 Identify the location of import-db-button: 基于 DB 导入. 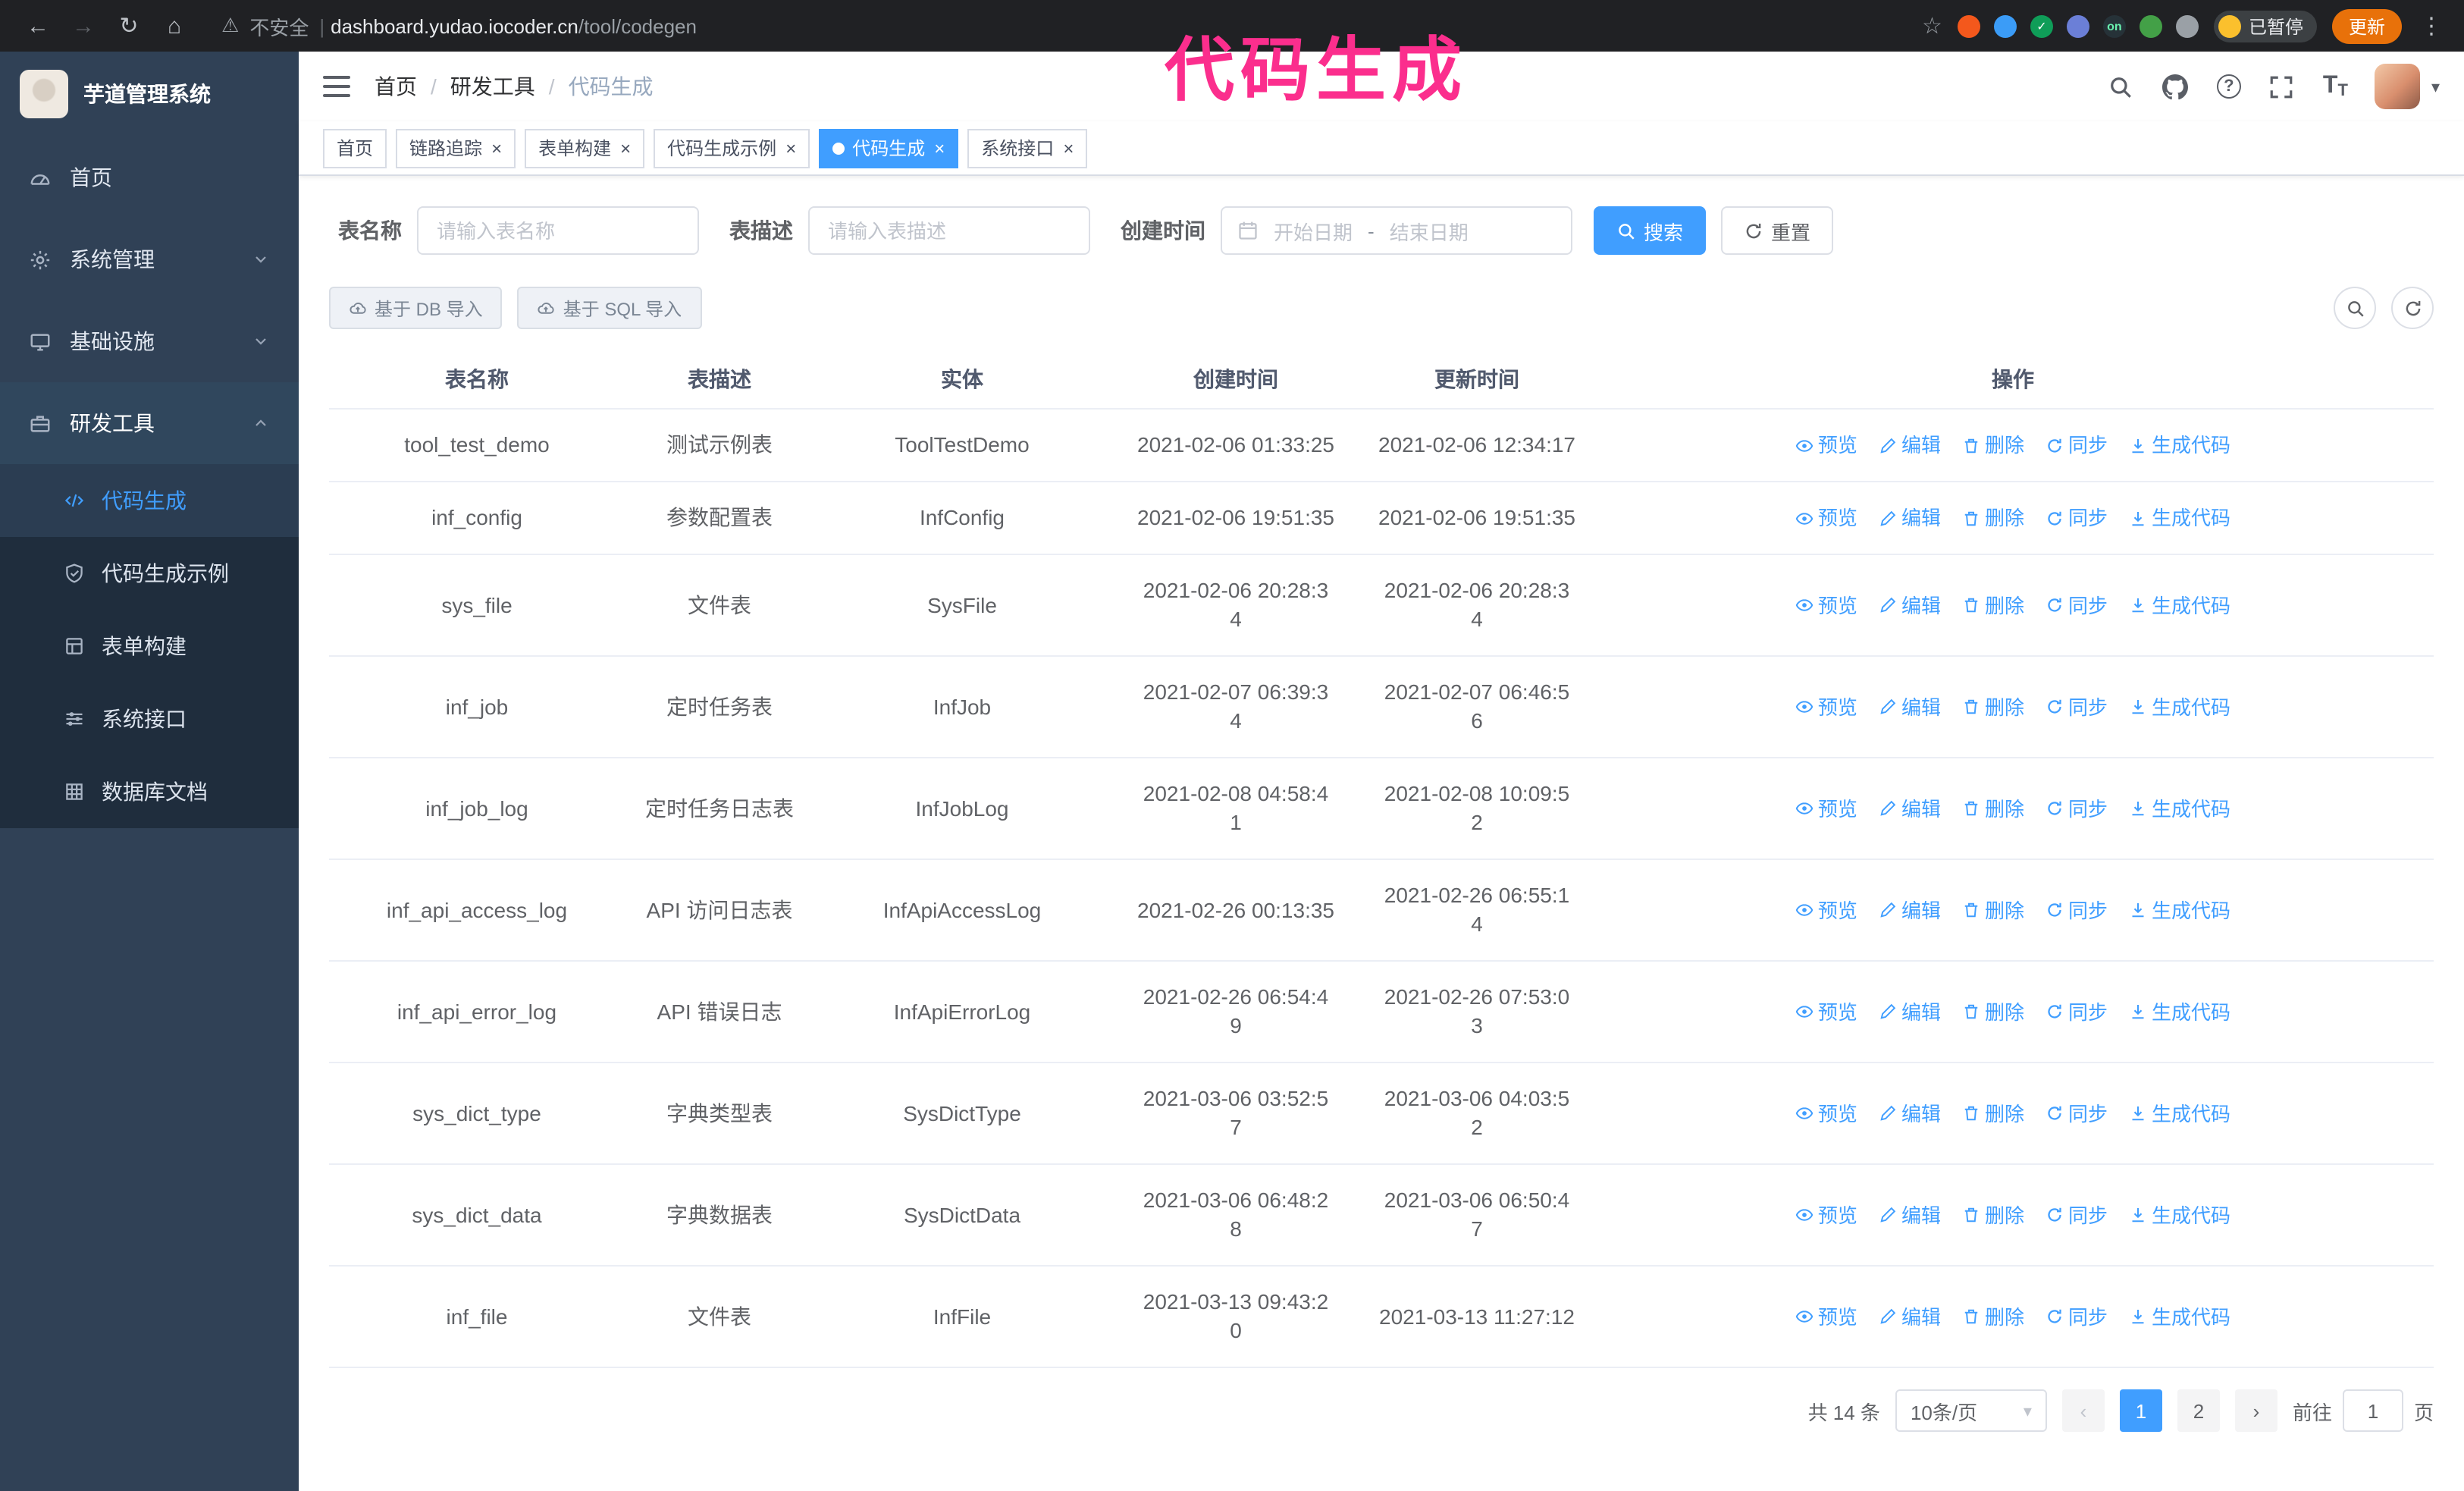
(416, 308).